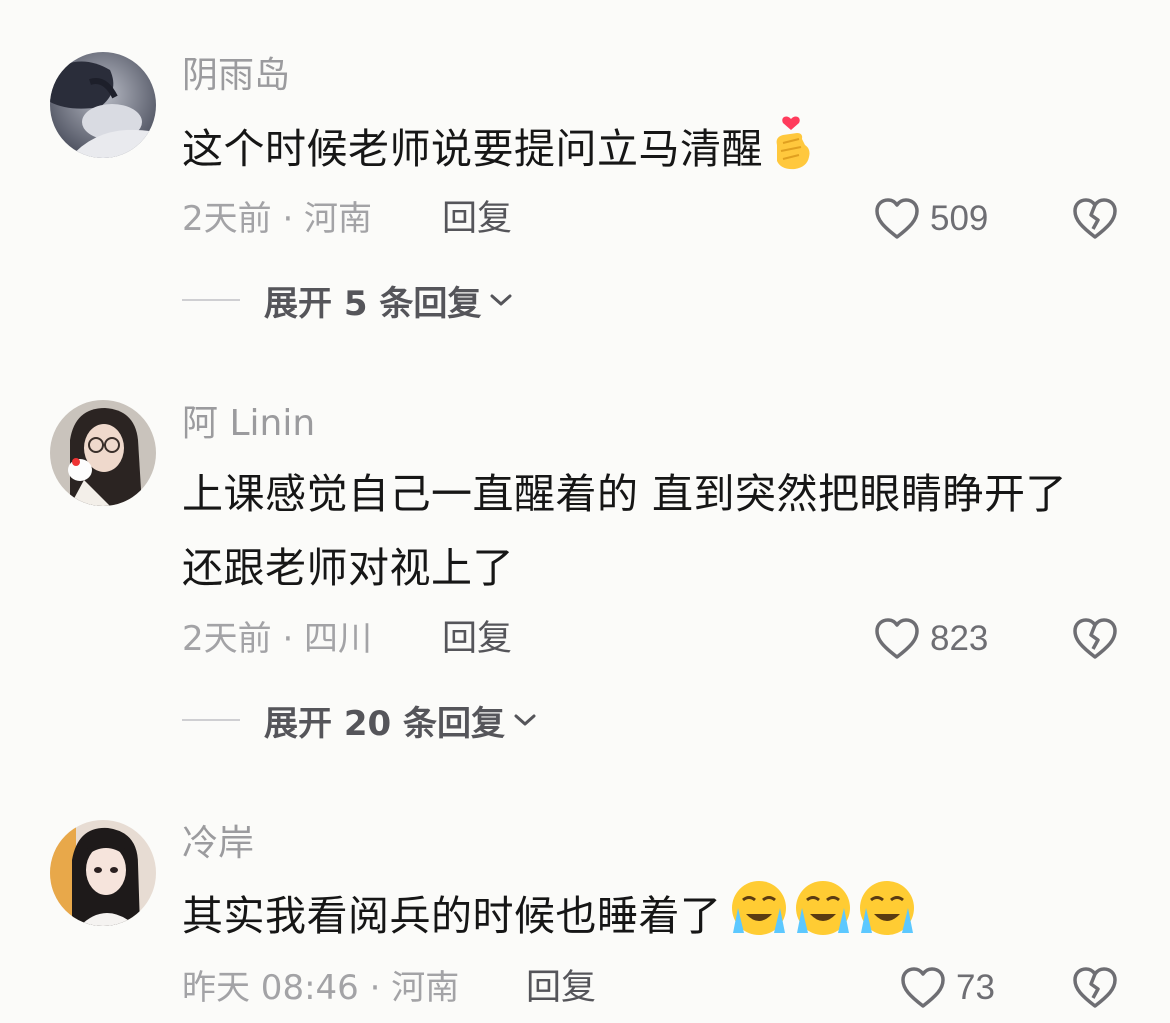  I want to click on comment-time-location: 昨天 08:46 · 河南, so click(321, 988).